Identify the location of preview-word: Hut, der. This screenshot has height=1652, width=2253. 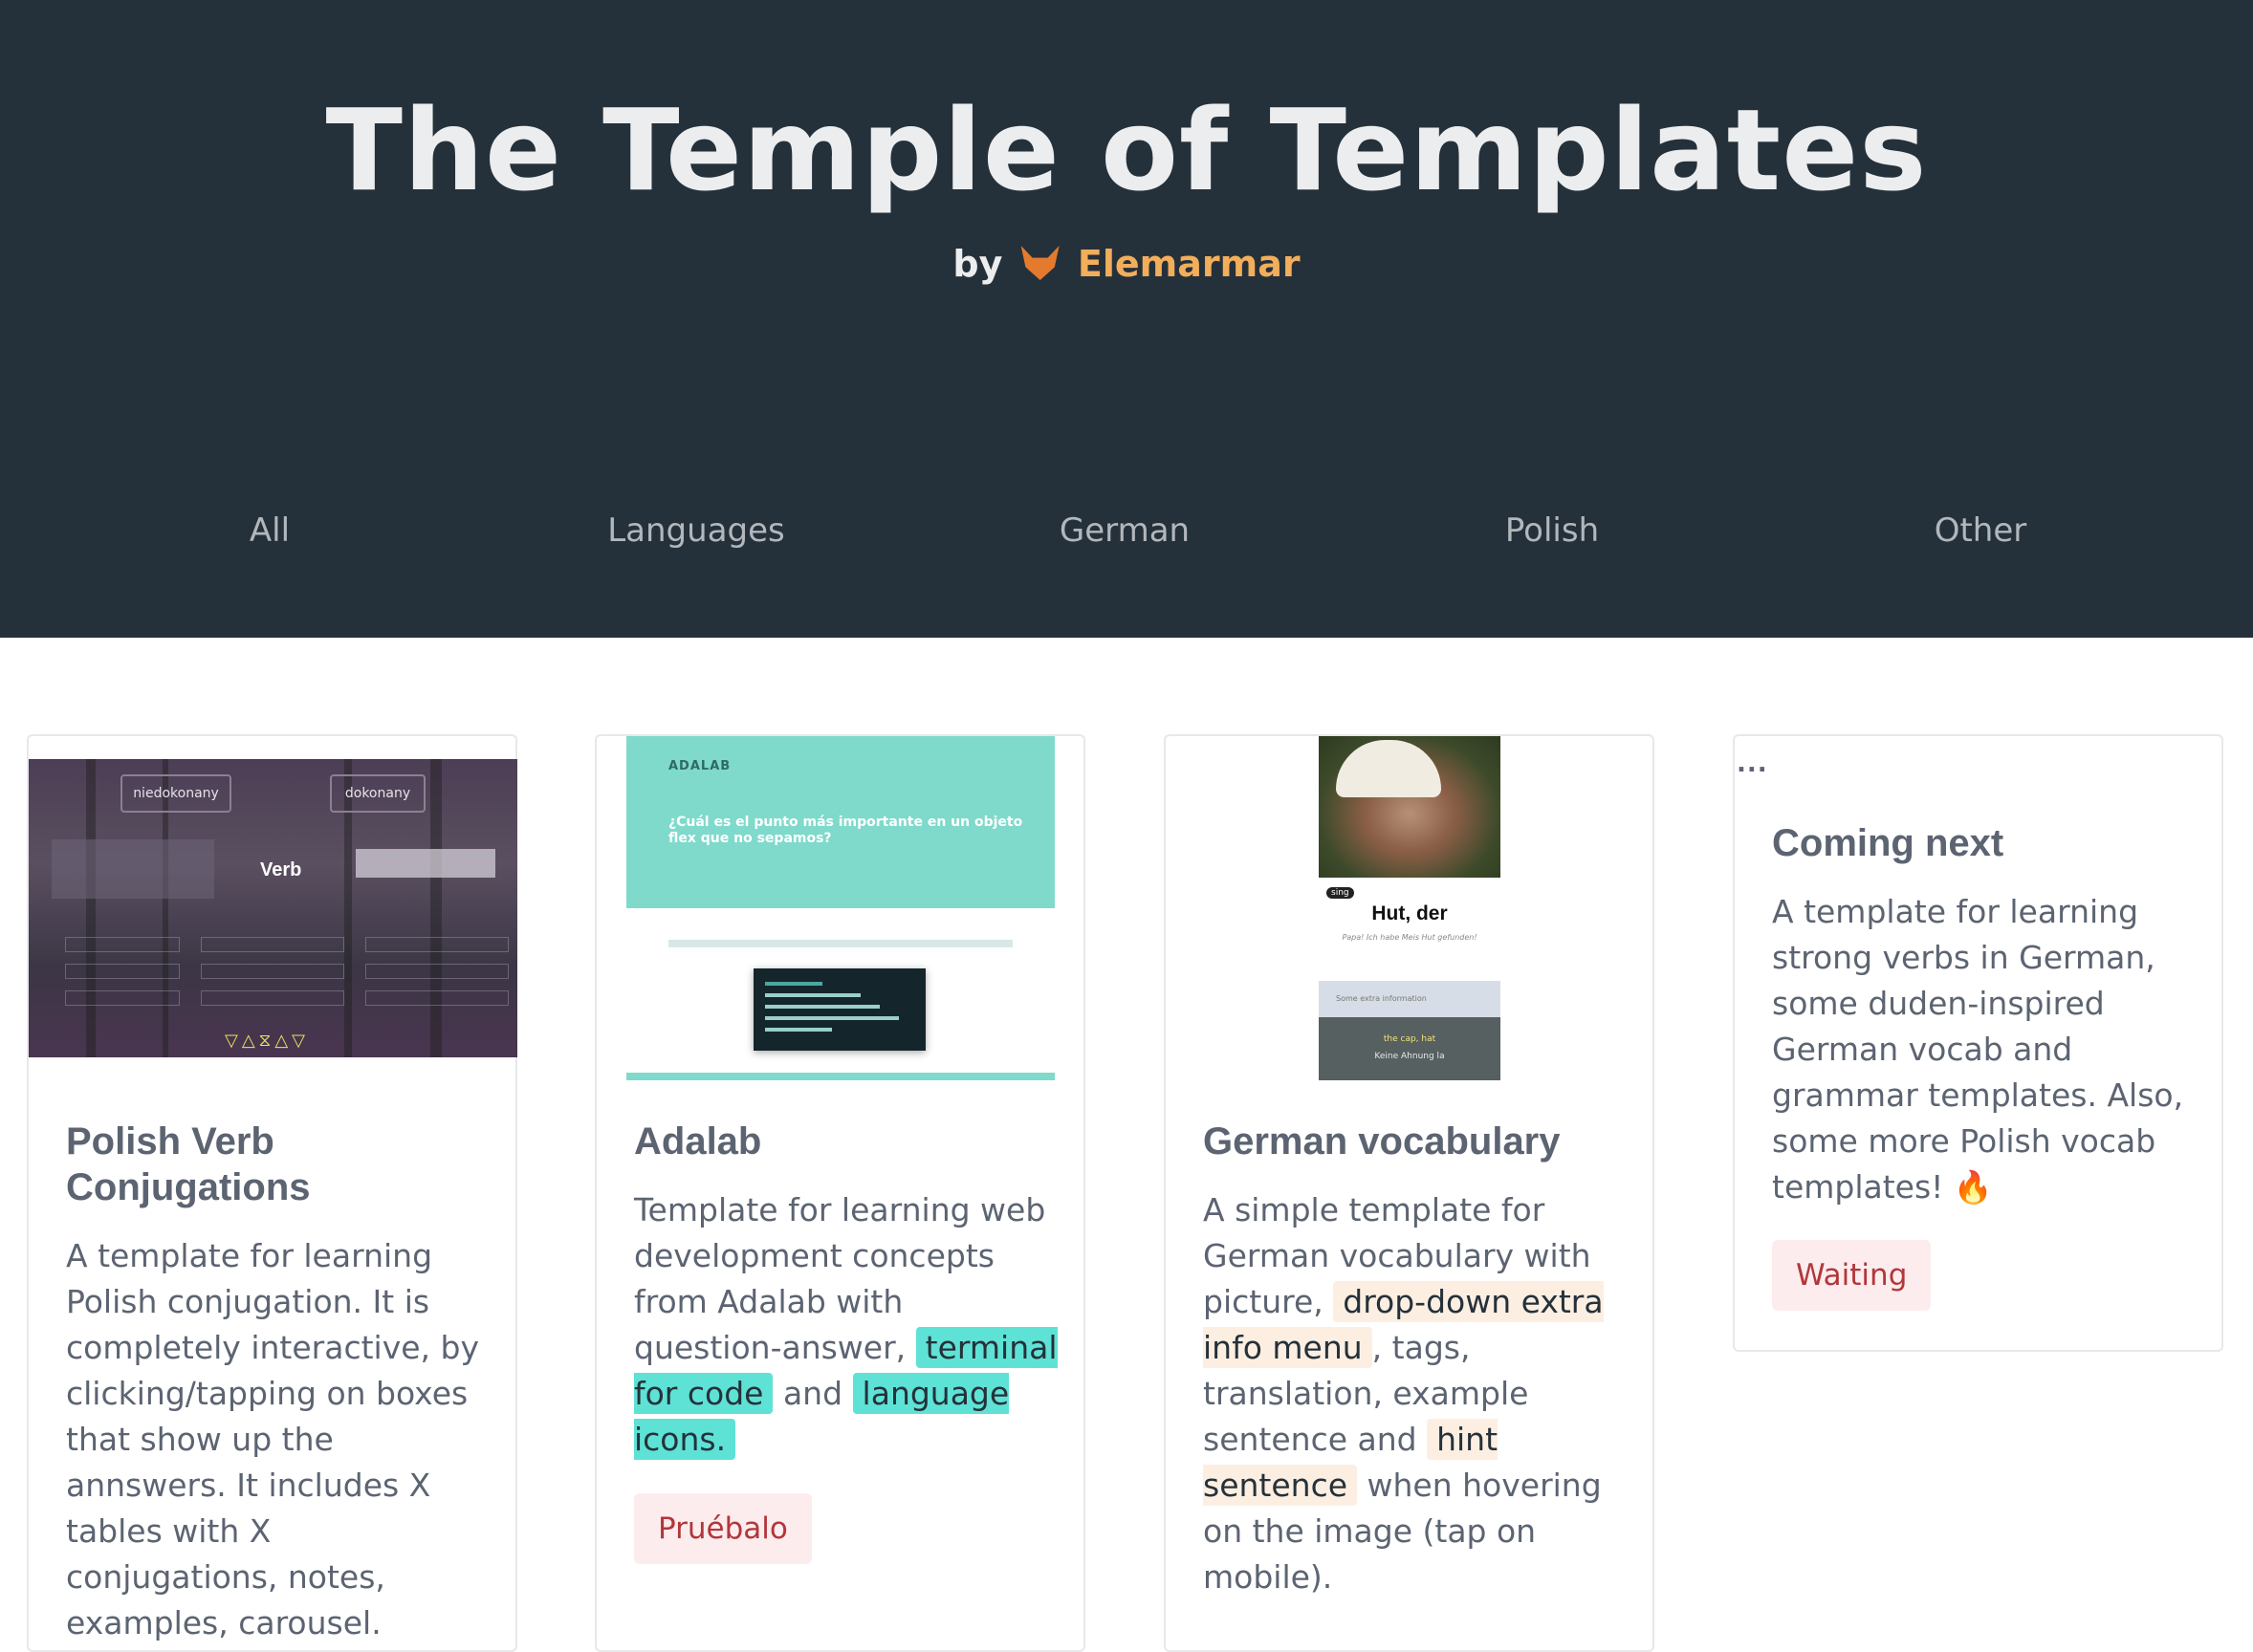
(1409, 913).